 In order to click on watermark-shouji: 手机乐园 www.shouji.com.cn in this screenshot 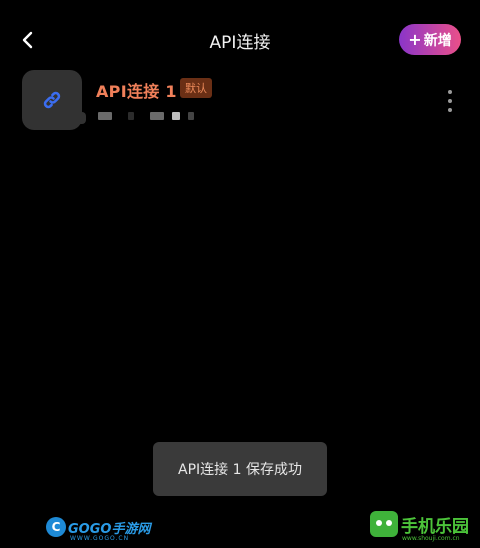, I will do `click(419, 525)`.